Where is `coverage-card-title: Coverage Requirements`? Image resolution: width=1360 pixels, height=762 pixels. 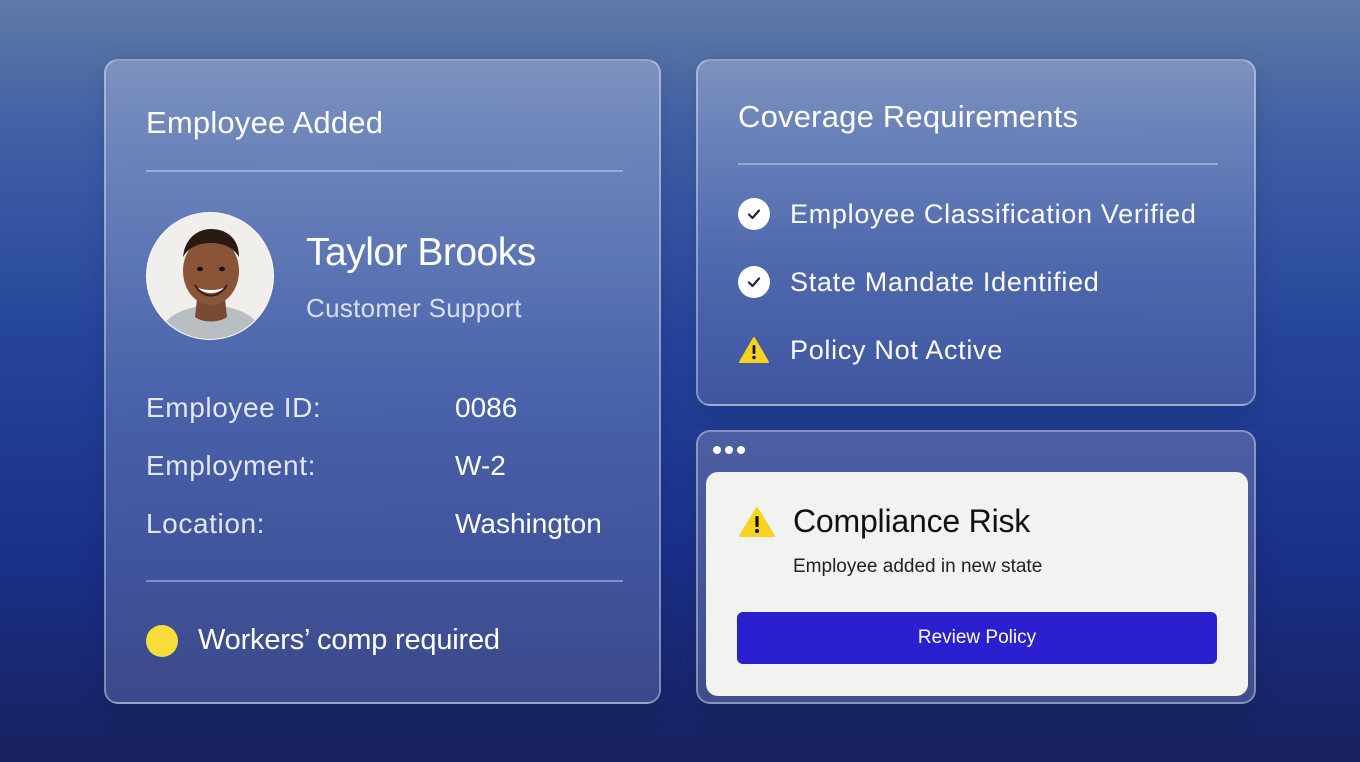 coverage-card-title: Coverage Requirements is located at coordinates (908, 116).